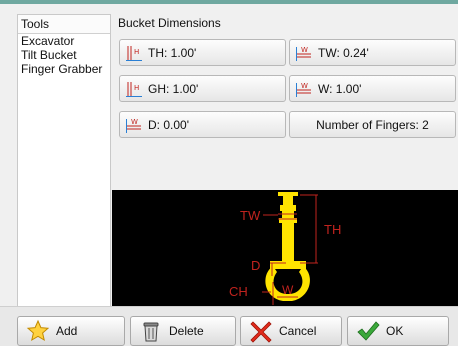 The width and height of the screenshot is (458, 346). What do you see at coordinates (172, 52) in the screenshot?
I see `th-label: TH: 1.00'` at bounding box center [172, 52].